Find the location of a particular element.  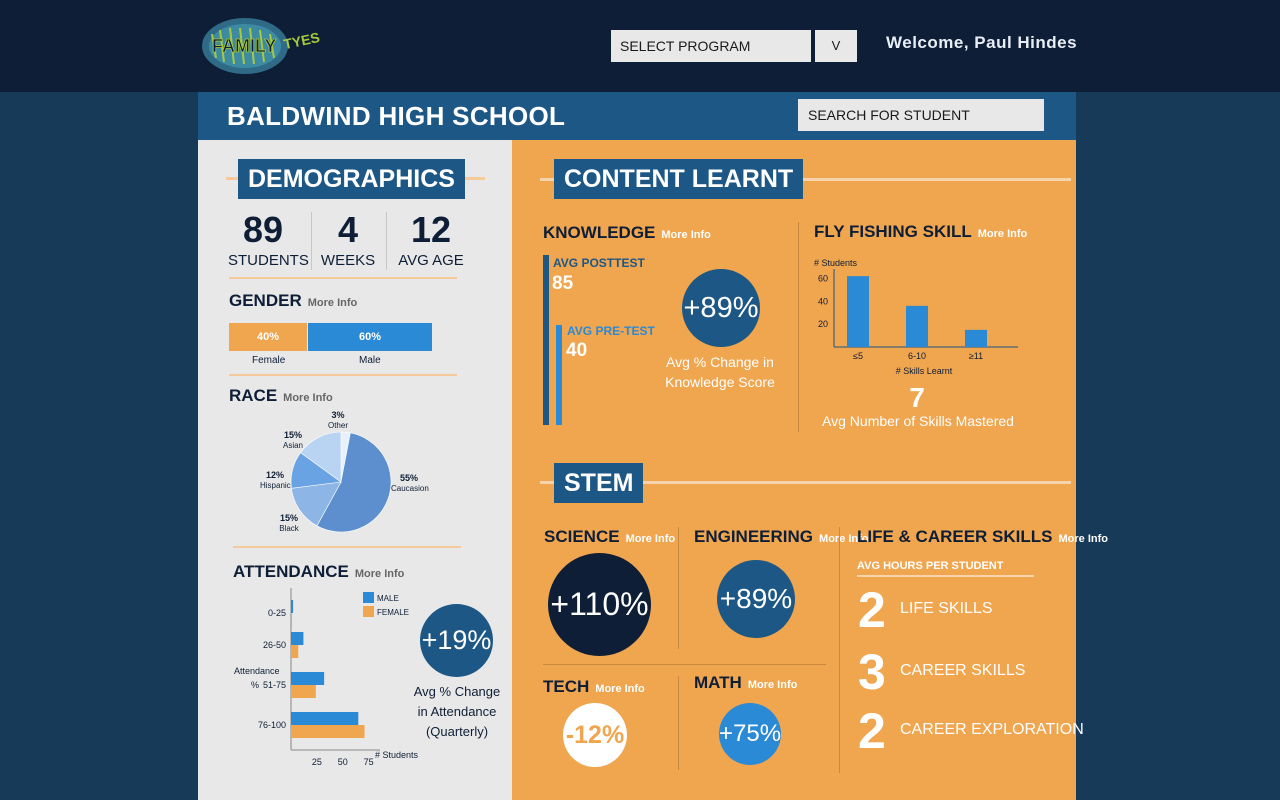

knowledge-heading: KNOWLEDGE More Info is located at coordinates (627, 233).